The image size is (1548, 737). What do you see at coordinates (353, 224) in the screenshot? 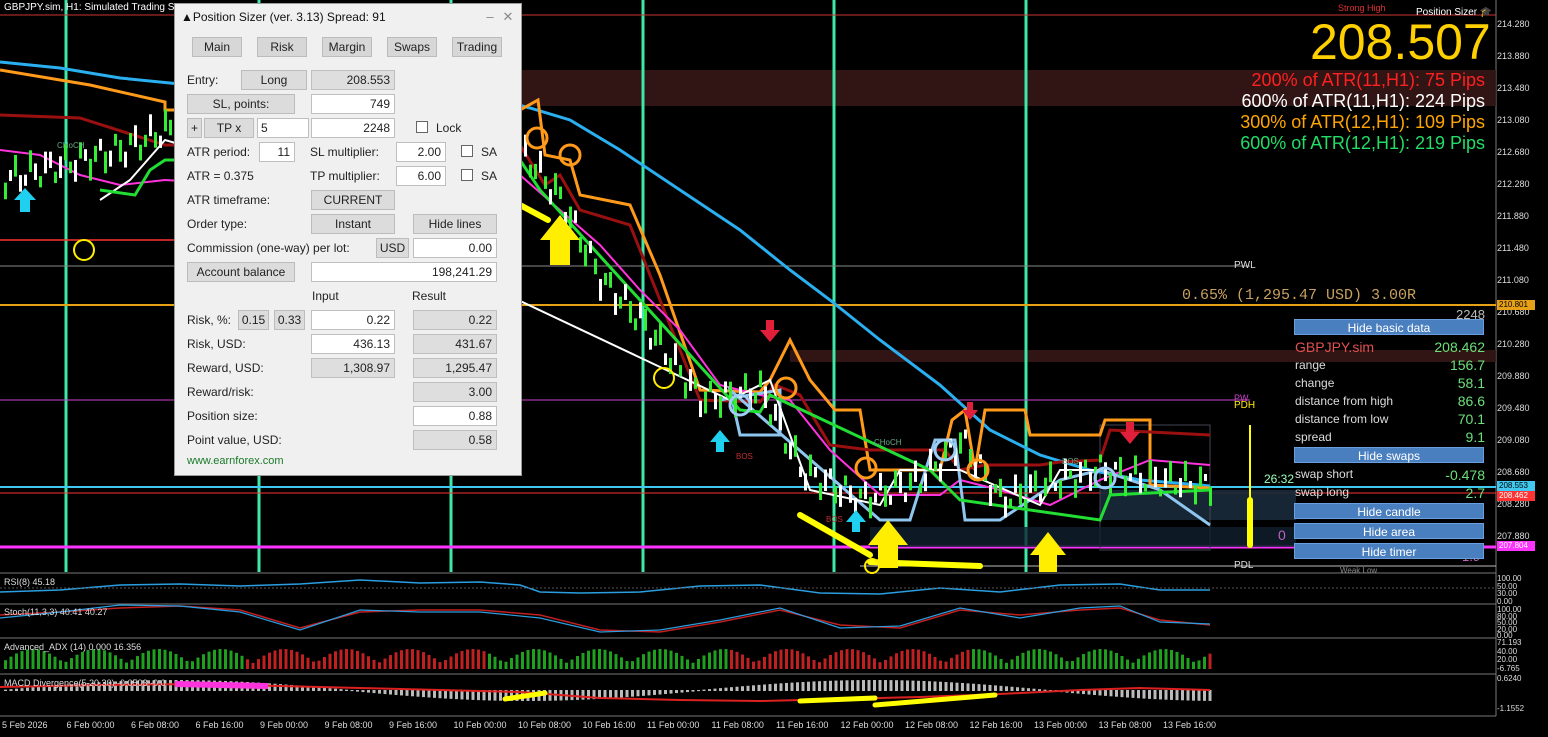
I see `order-type-button: Instant` at bounding box center [353, 224].